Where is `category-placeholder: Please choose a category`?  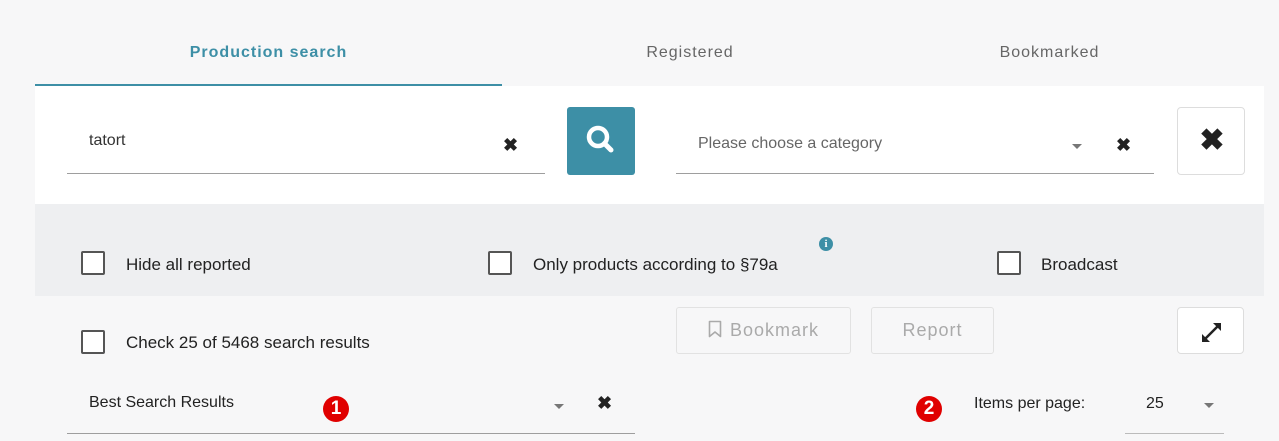 category-placeholder: Please choose a category is located at coordinates (790, 143).